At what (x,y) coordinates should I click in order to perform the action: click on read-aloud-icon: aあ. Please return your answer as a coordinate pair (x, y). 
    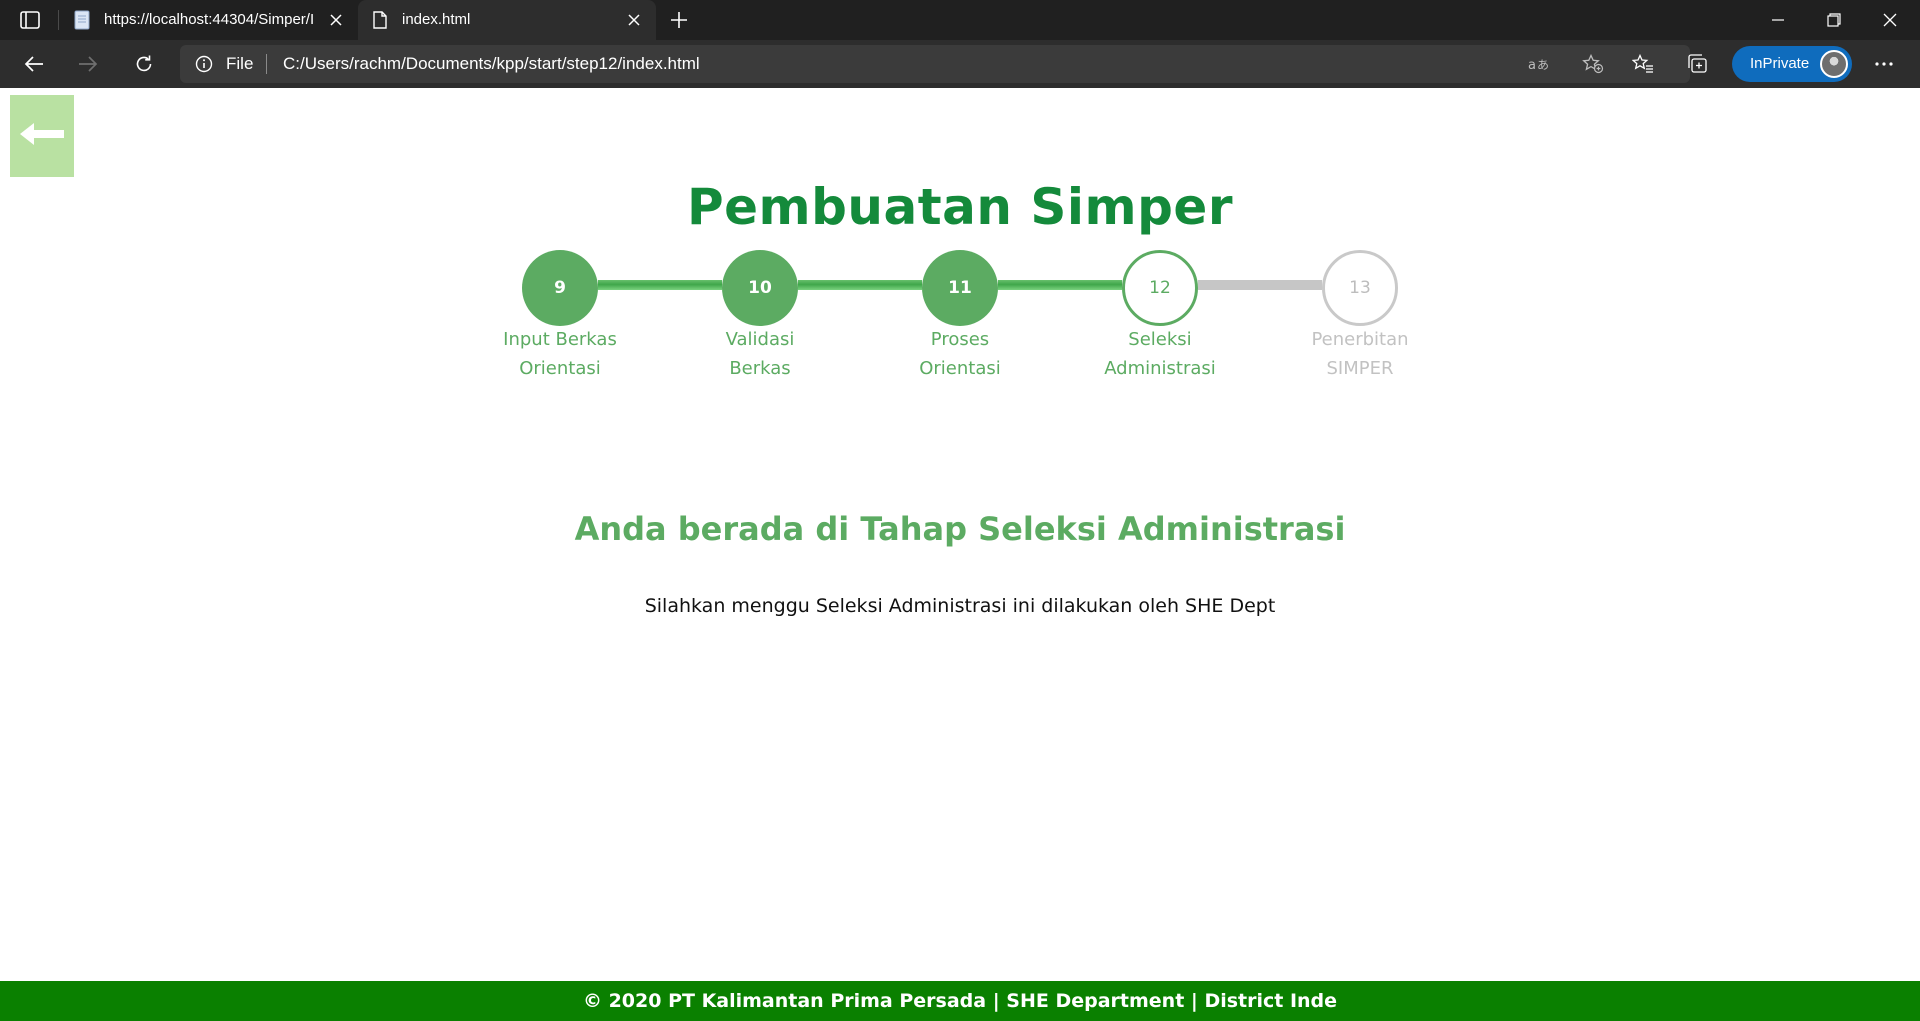
    Looking at the image, I should click on (1539, 64).